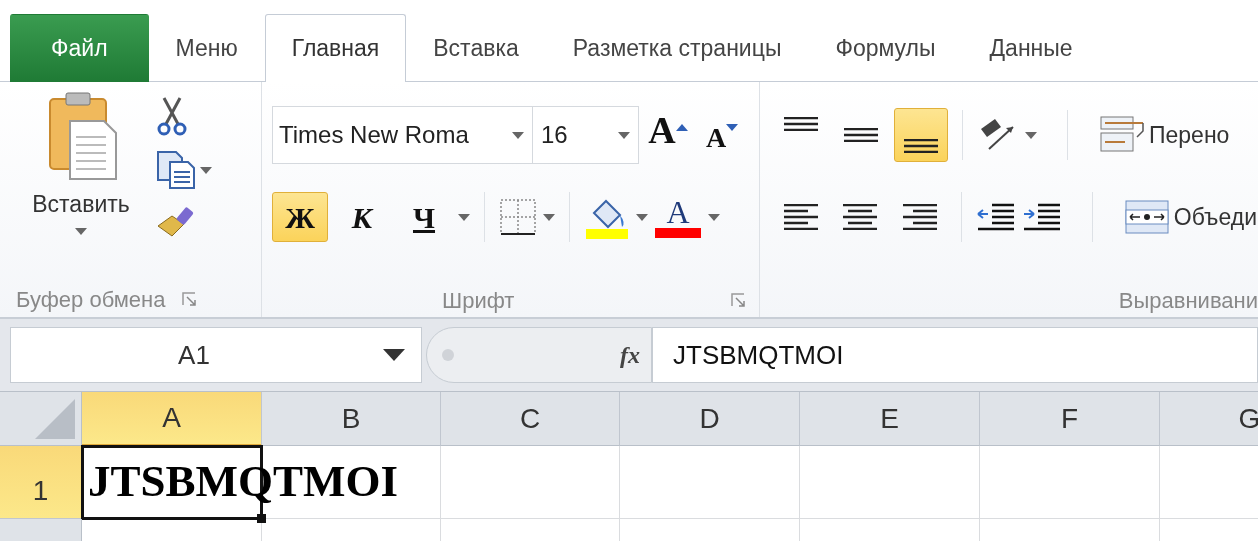 The height and width of the screenshot is (541, 1258). What do you see at coordinates (630, 355) in the screenshot?
I see `insert-function-button: fx` at bounding box center [630, 355].